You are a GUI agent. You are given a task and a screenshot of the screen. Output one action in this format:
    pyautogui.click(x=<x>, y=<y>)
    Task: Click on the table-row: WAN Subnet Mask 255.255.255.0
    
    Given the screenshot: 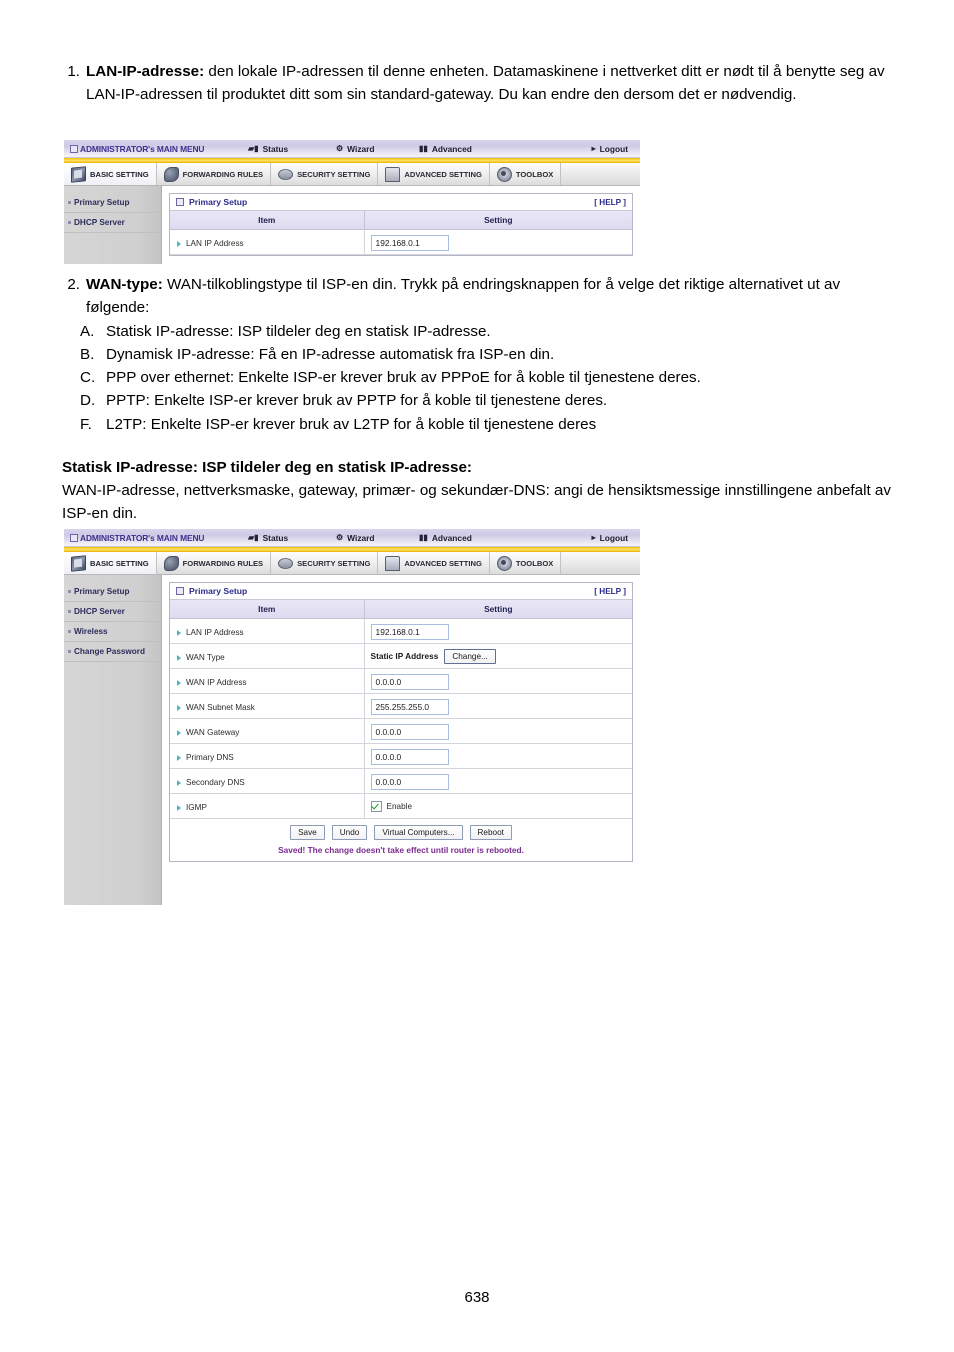 What is the action you would take?
    pyautogui.click(x=401, y=706)
    